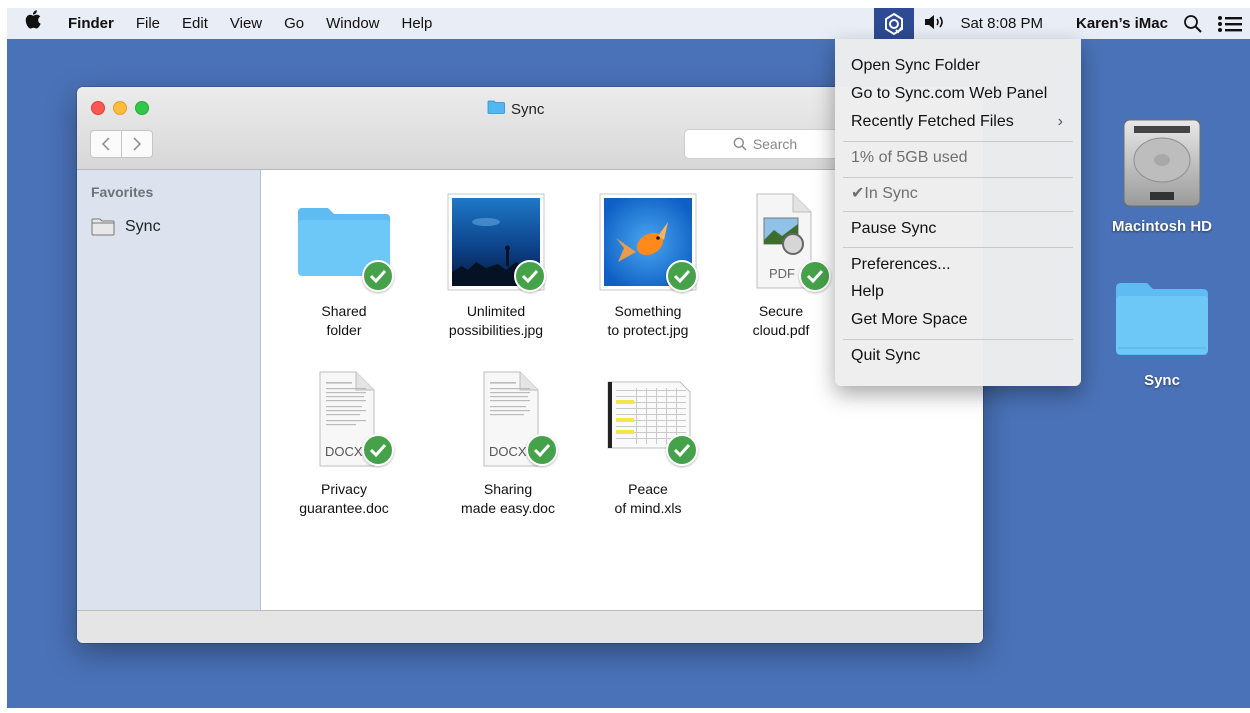  Describe the element at coordinates (958, 66) in the screenshot. I see `menu-item-open-sync-folder: Open Sync Folder` at that location.